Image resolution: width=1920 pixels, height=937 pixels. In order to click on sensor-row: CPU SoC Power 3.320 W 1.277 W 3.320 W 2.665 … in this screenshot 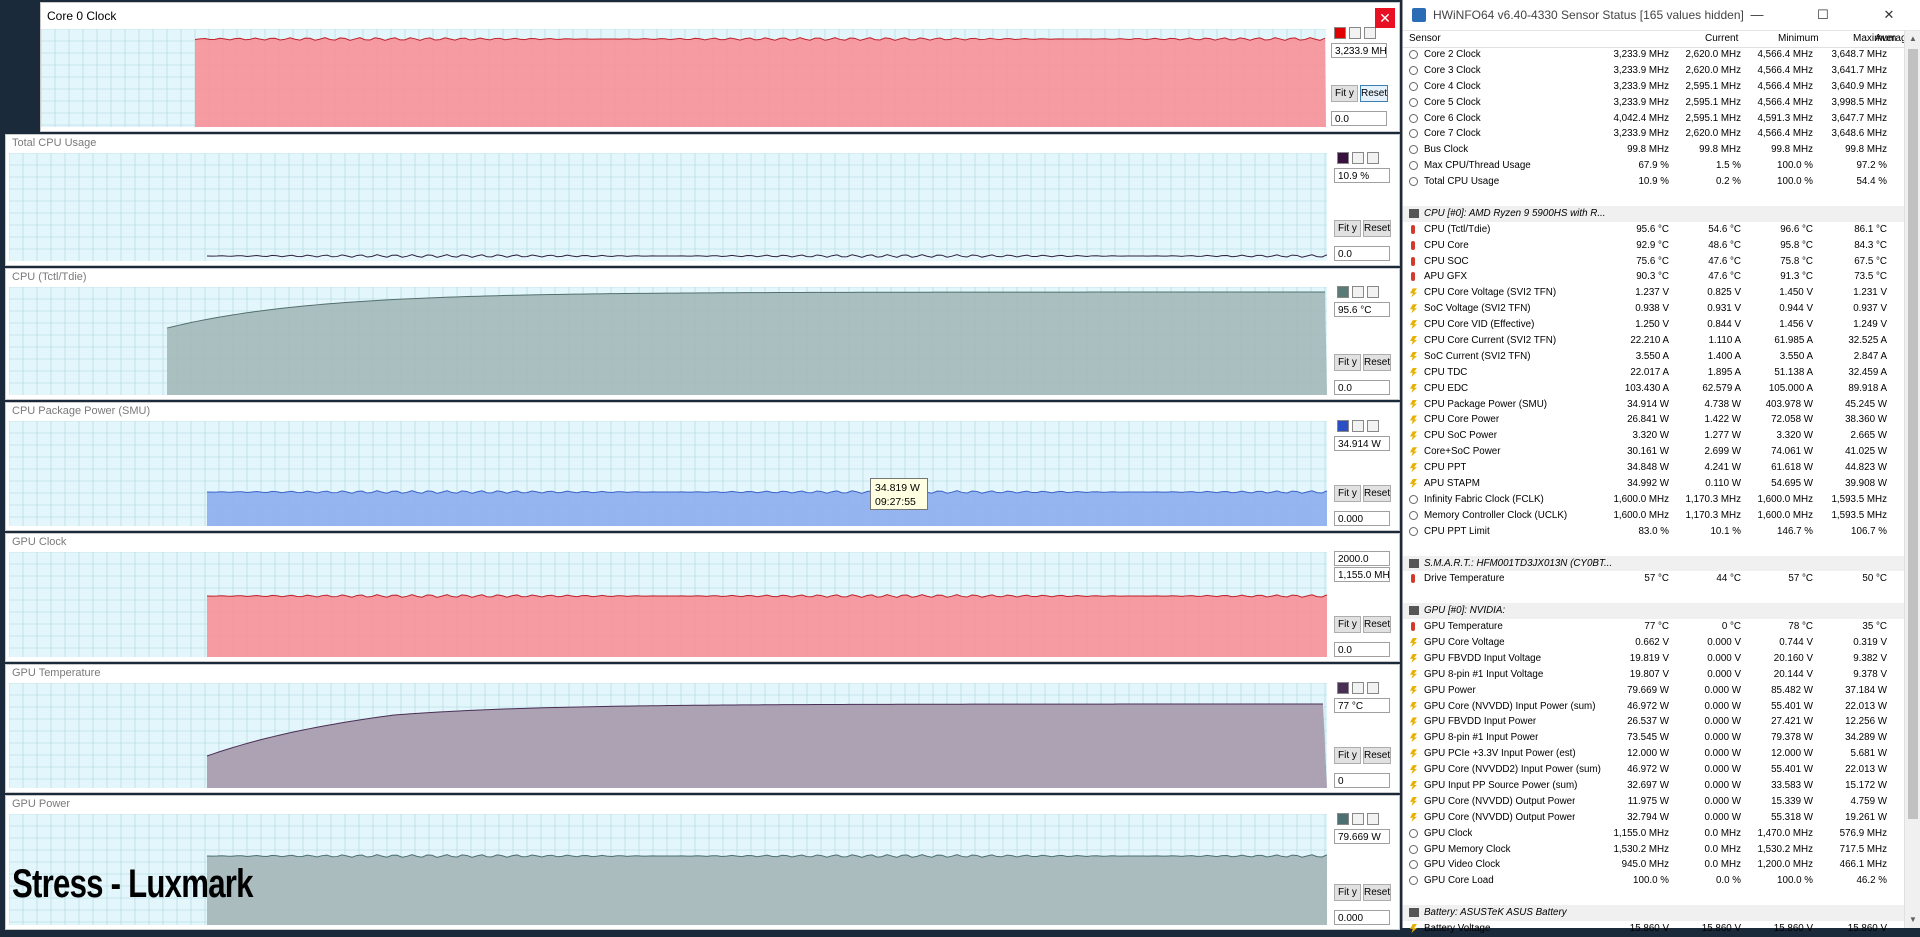, I will do `click(1654, 436)`.